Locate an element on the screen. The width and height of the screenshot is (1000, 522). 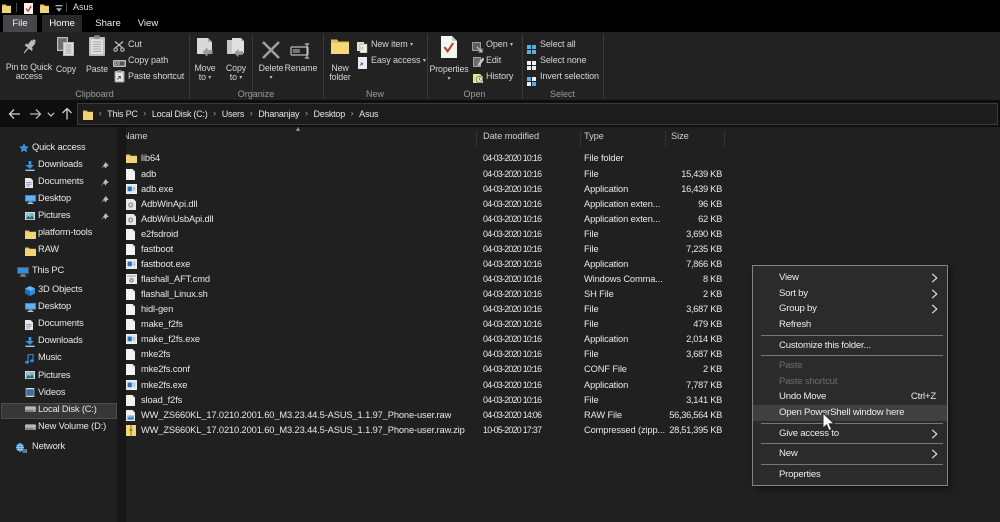
svg-text: Dll is located at coordinates (117, 63).